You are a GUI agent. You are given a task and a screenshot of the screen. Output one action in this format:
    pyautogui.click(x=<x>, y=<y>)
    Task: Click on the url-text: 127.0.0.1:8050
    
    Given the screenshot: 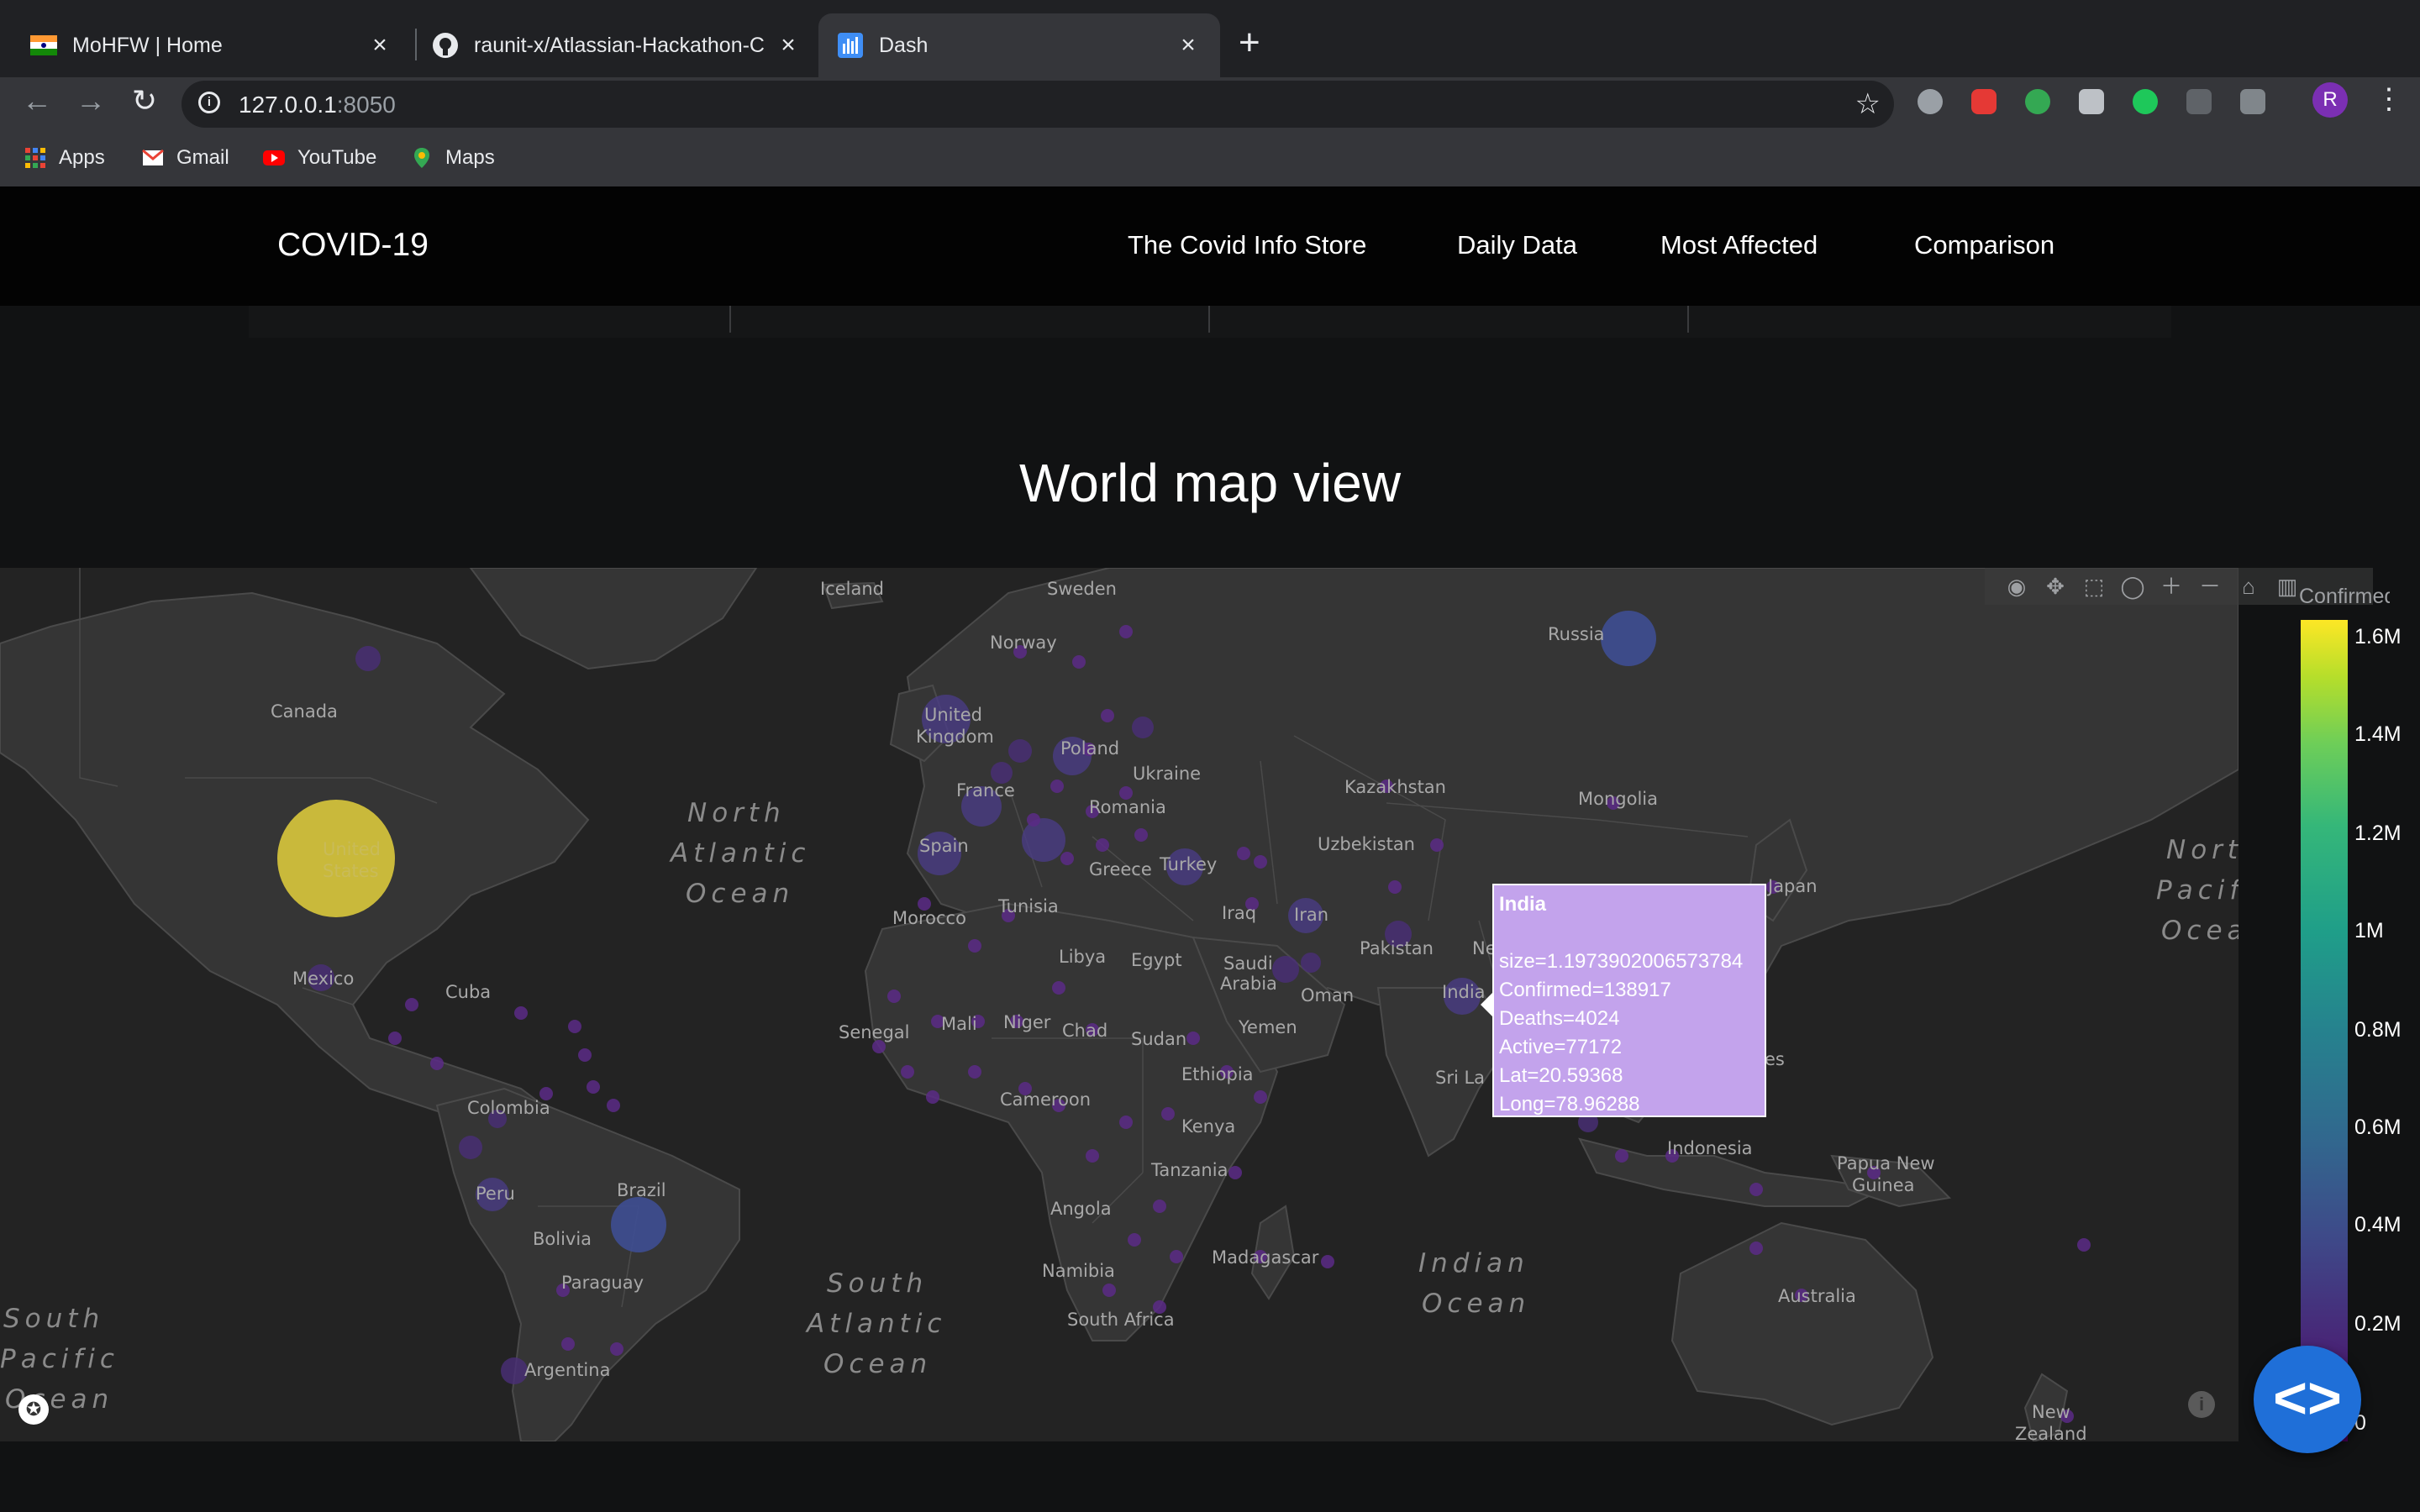 What is the action you would take?
    pyautogui.click(x=317, y=105)
    